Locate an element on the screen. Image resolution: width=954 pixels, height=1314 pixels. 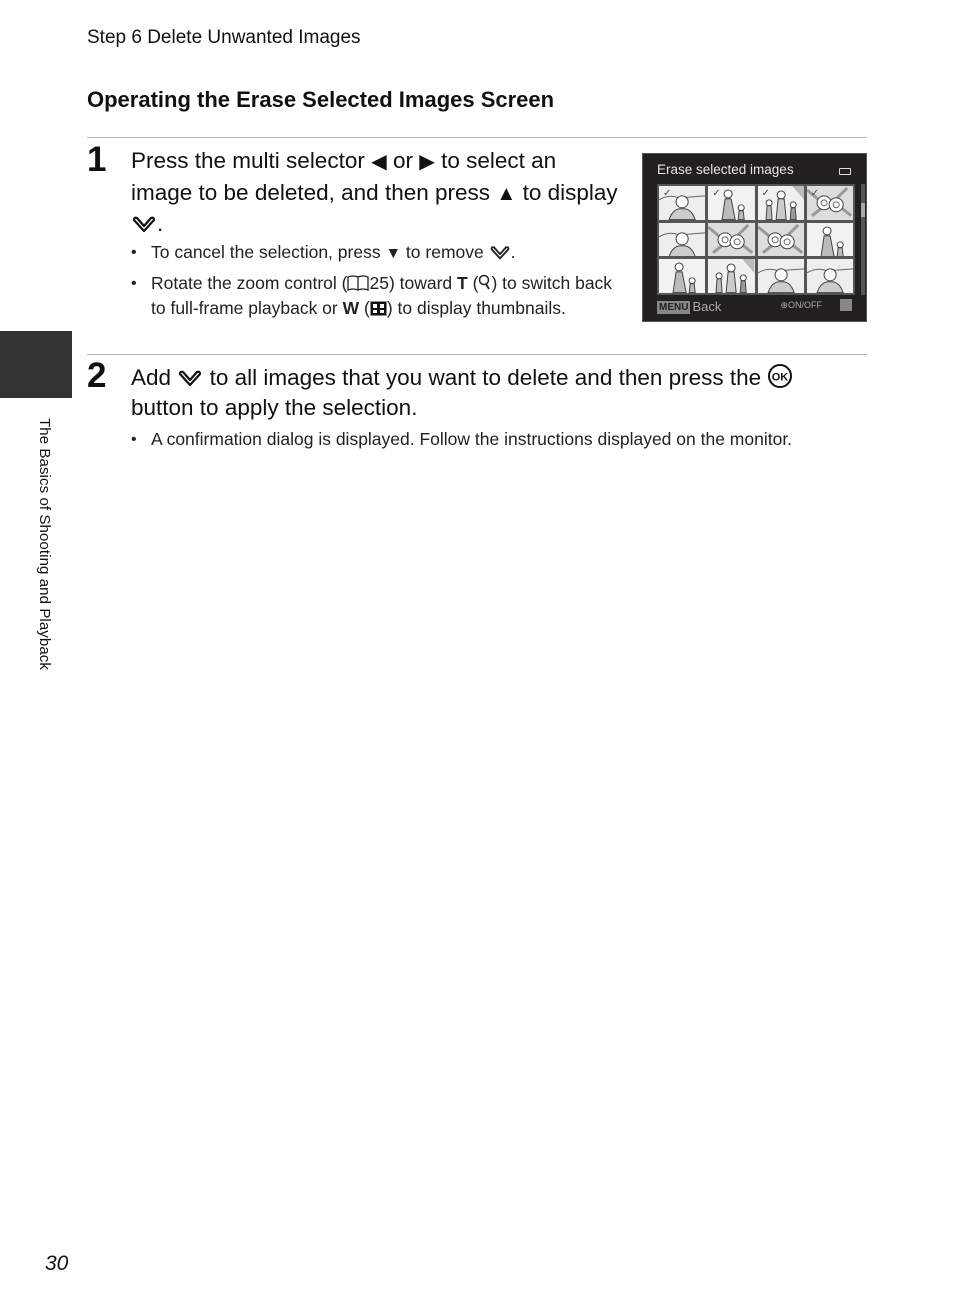
onoff-label: ON/OFF is located at coordinates (805, 305).